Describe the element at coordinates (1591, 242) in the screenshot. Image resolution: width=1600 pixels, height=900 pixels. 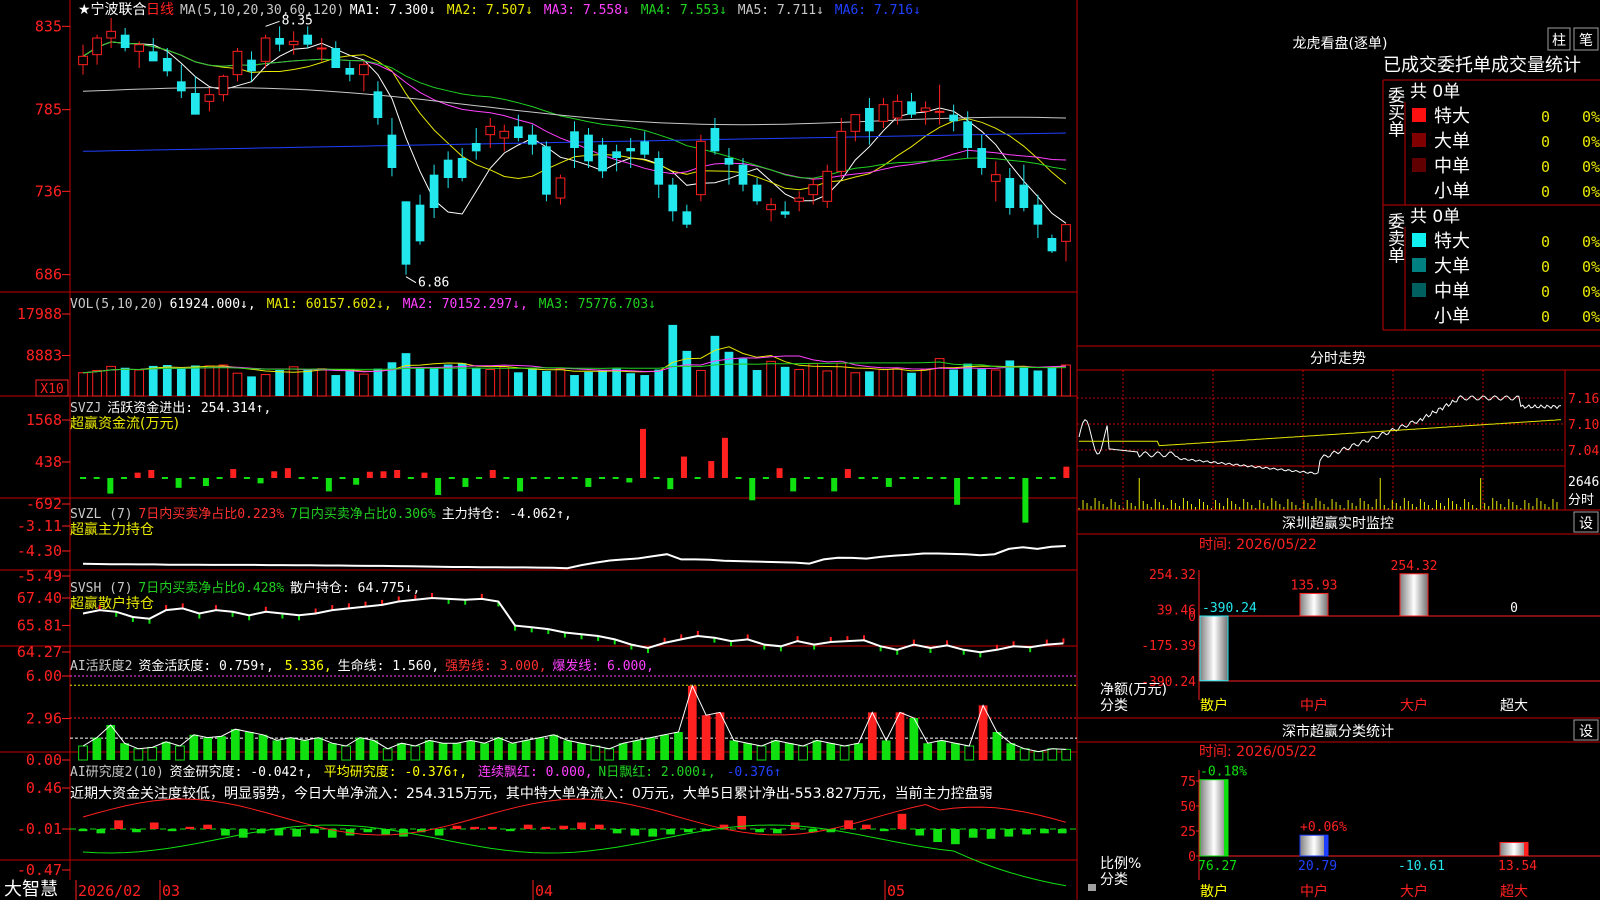
I see `lhb-sell-pct-0: 0%` at that location.